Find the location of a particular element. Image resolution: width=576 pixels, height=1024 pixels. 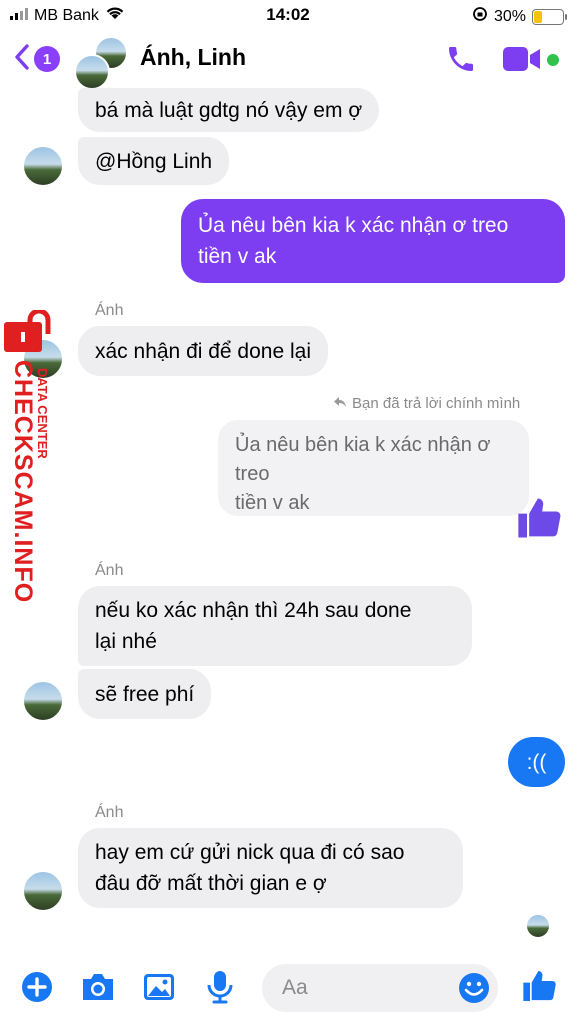

message-bubble: xác nhận đi để done lại is located at coordinates (203, 351).